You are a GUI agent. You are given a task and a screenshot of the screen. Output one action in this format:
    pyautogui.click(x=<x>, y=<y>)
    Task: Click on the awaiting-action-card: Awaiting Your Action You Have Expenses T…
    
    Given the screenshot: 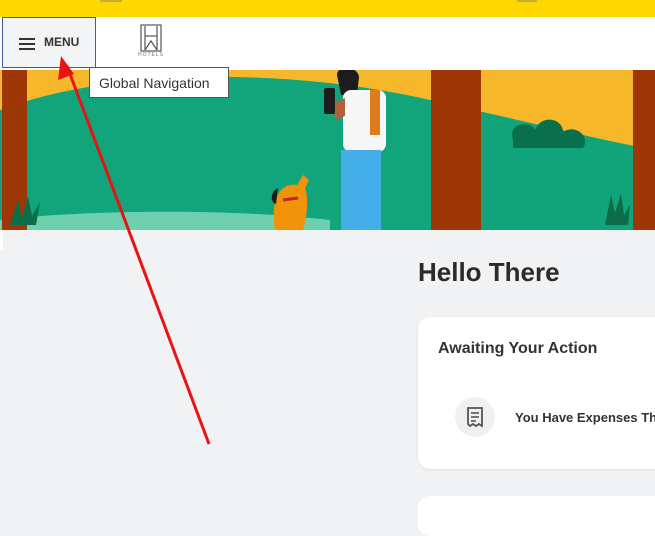 What is the action you would take?
    pyautogui.click(x=536, y=393)
    